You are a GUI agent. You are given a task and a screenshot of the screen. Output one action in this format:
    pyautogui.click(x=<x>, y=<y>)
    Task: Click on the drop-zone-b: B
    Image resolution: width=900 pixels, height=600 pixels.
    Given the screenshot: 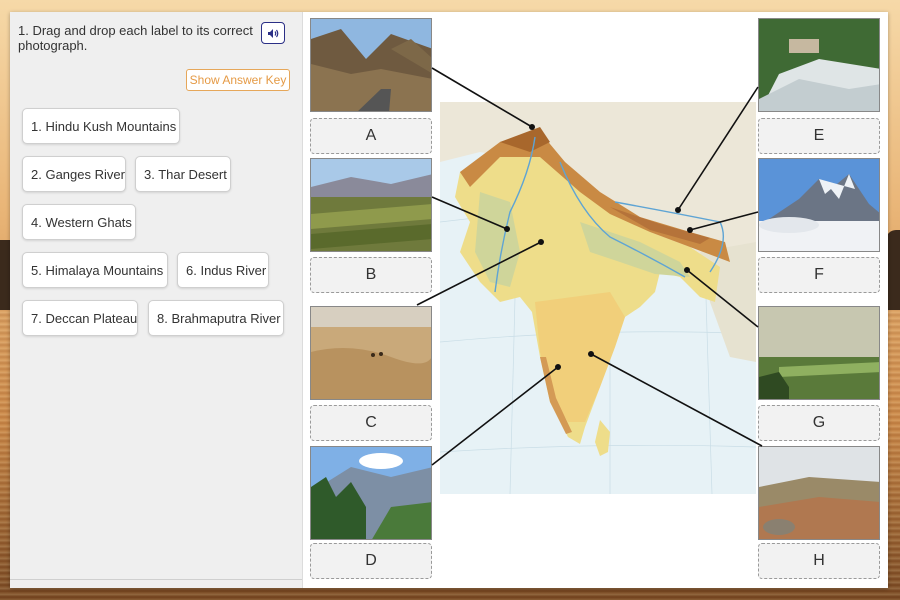 What is the action you would take?
    pyautogui.click(x=371, y=275)
    